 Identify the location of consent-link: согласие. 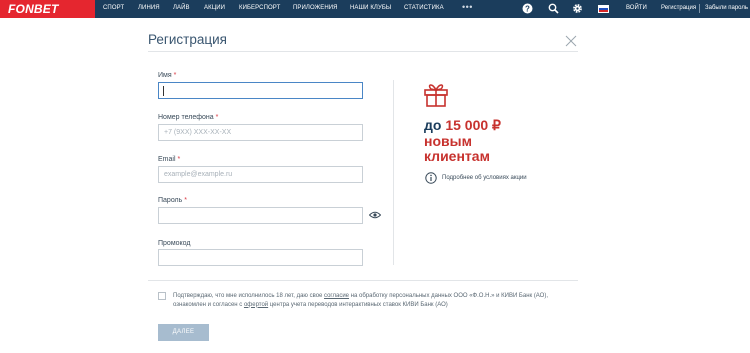
(336, 296).